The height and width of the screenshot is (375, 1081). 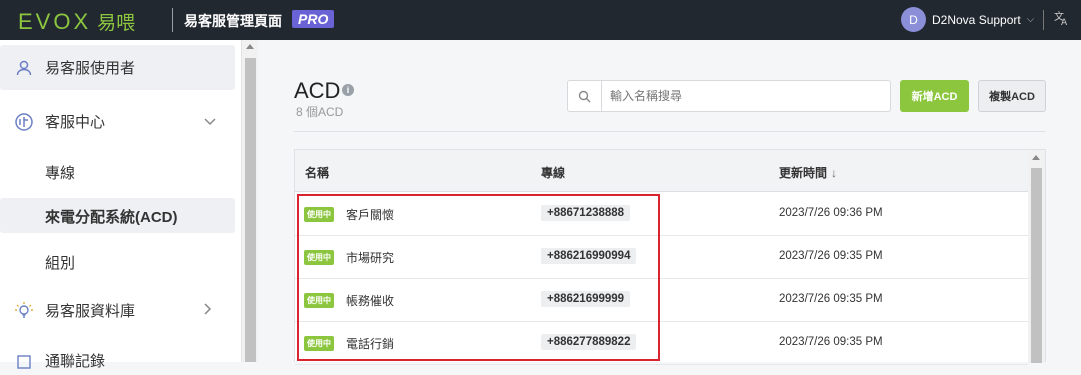 What do you see at coordinates (586, 213) in the screenshot?
I see `row-phone: +88671238888` at bounding box center [586, 213].